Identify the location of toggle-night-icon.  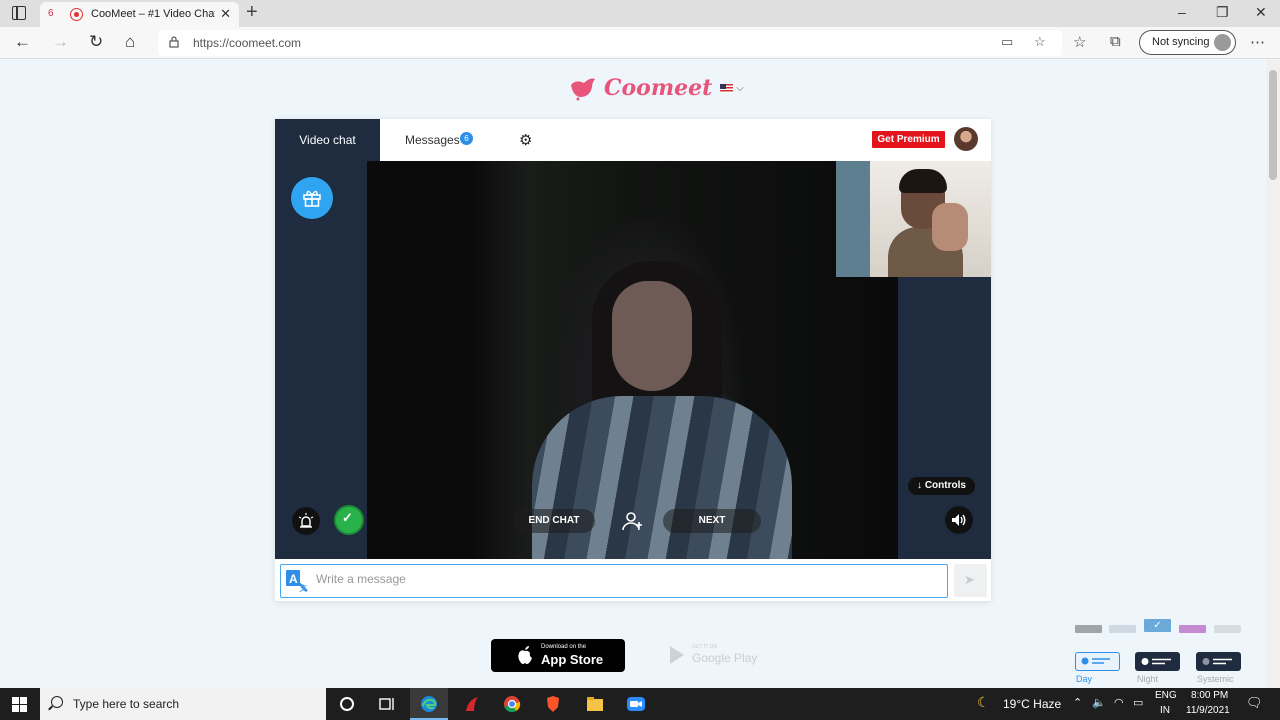
(1156, 661).